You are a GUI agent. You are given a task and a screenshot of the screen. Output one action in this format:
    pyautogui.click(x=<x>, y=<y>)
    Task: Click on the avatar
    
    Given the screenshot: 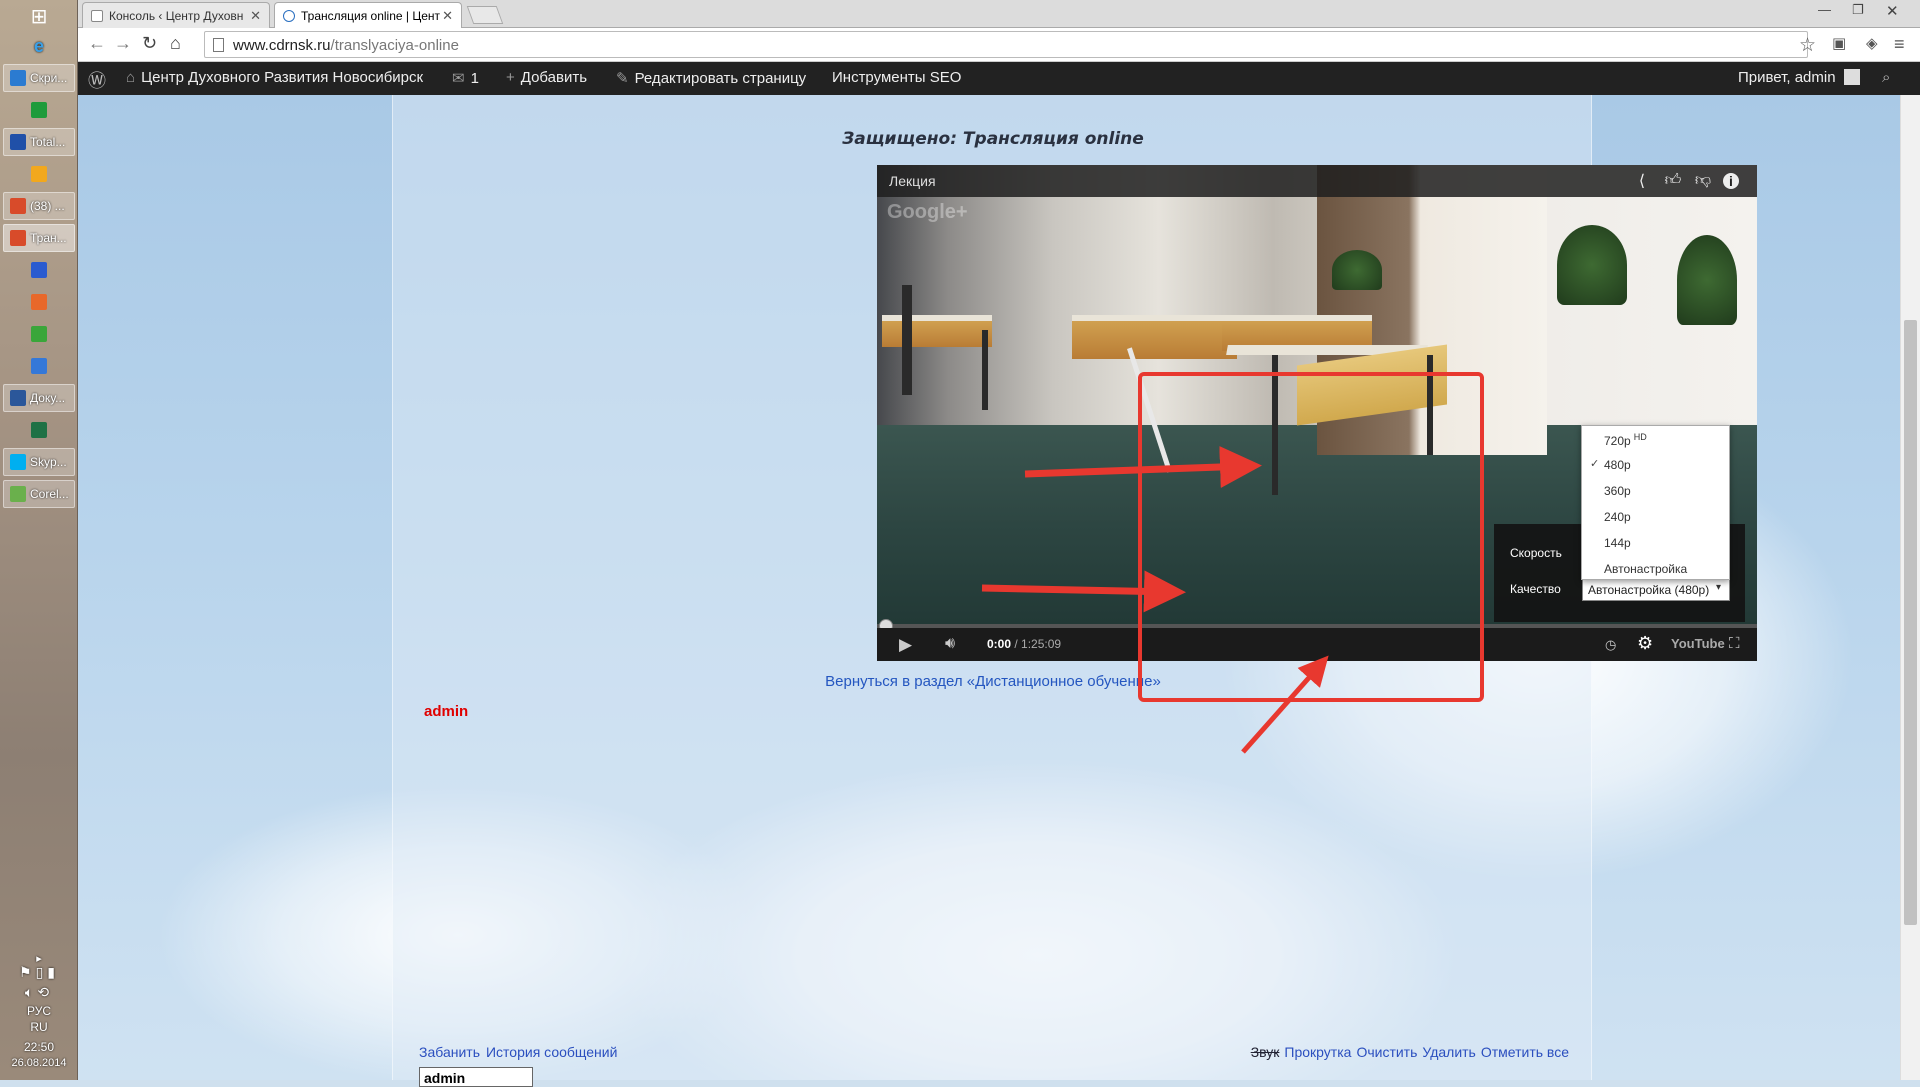 What is the action you would take?
    pyautogui.click(x=1851, y=77)
    